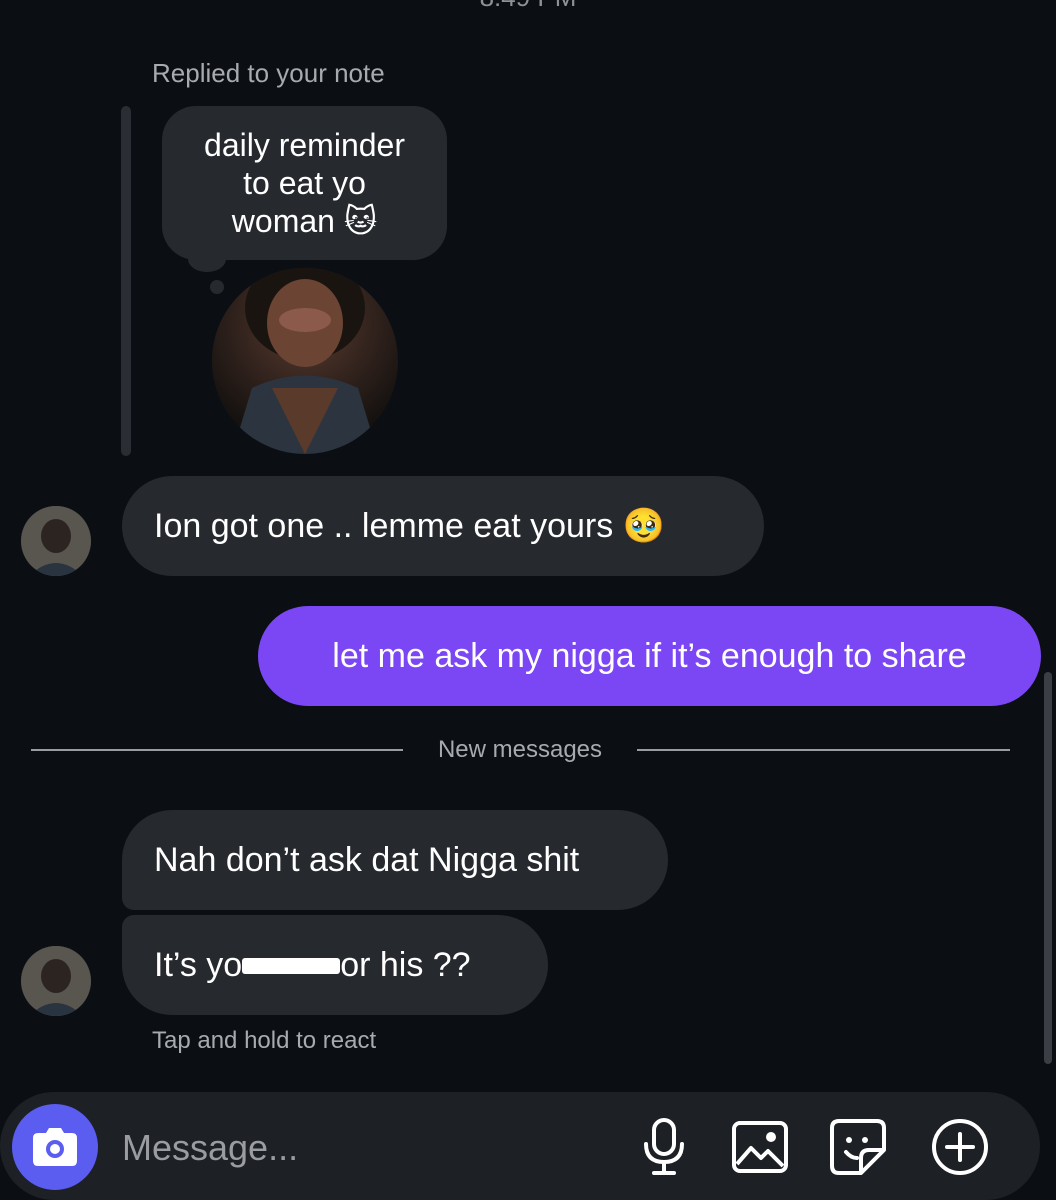 This screenshot has width=1056, height=1200. Describe the element at coordinates (268, 73) in the screenshot. I see `replied-to-note-label: Replied to your note` at that location.